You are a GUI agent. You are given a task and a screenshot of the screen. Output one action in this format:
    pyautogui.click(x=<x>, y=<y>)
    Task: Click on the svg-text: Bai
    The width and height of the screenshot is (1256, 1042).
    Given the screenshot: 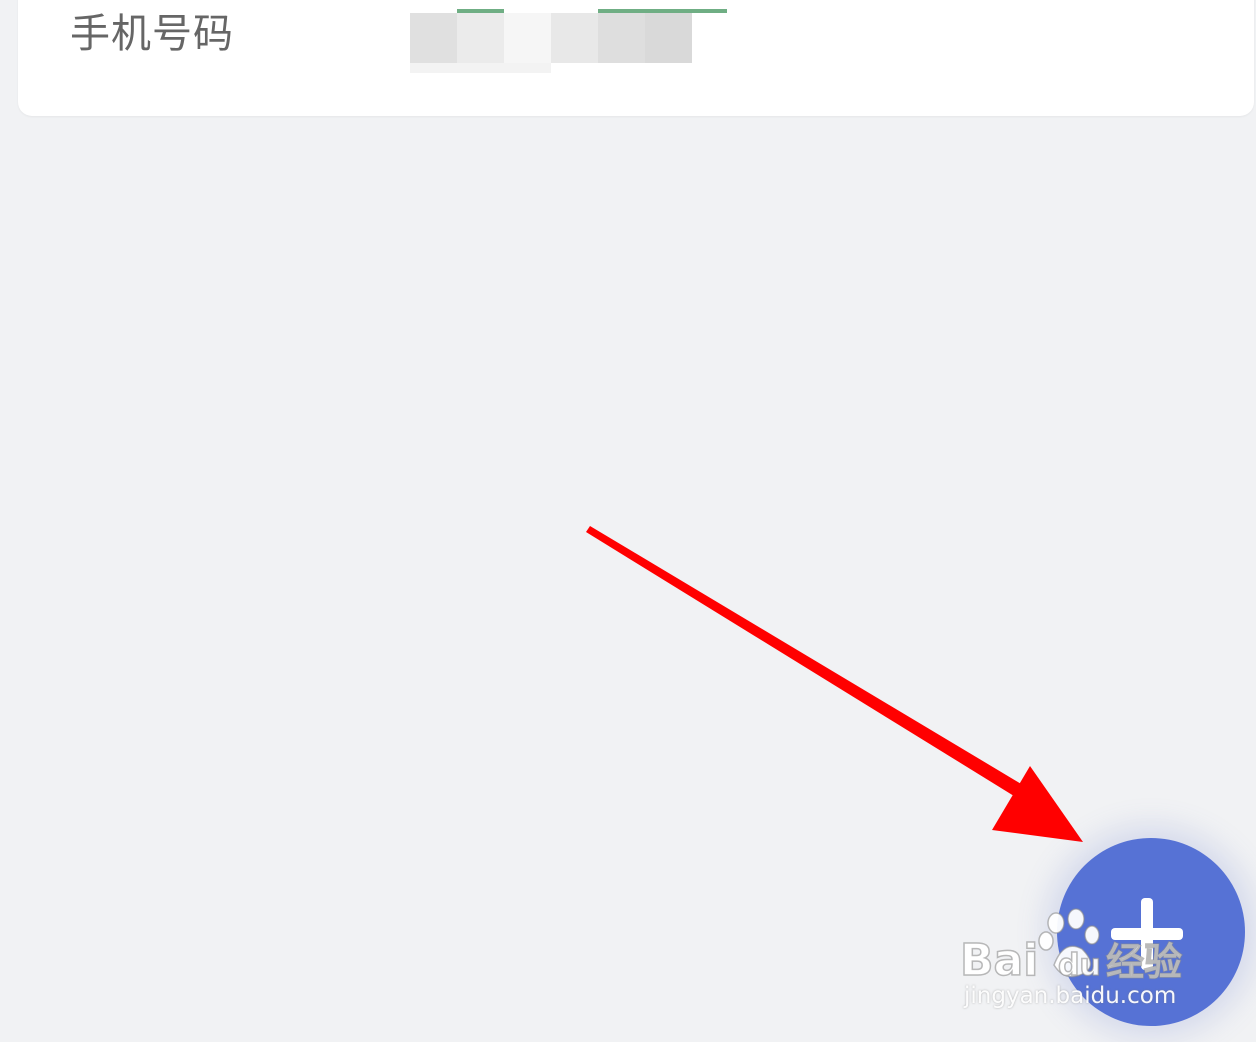 What is the action you would take?
    pyautogui.click(x=999, y=960)
    